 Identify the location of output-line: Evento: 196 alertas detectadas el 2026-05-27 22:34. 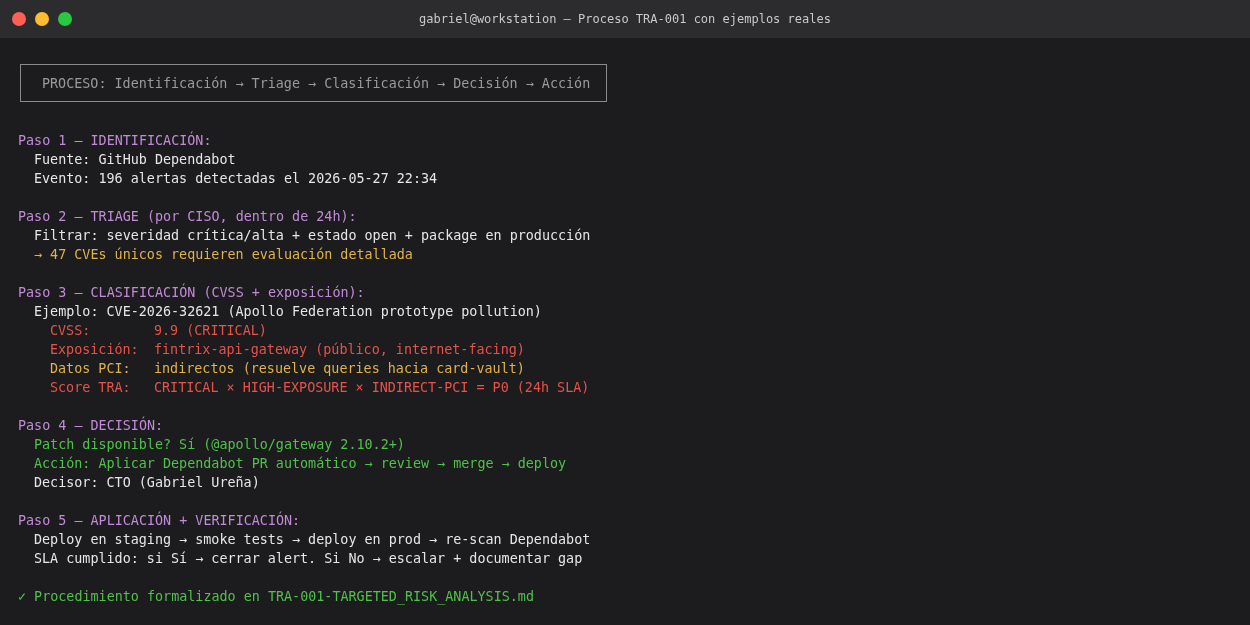
(235, 179).